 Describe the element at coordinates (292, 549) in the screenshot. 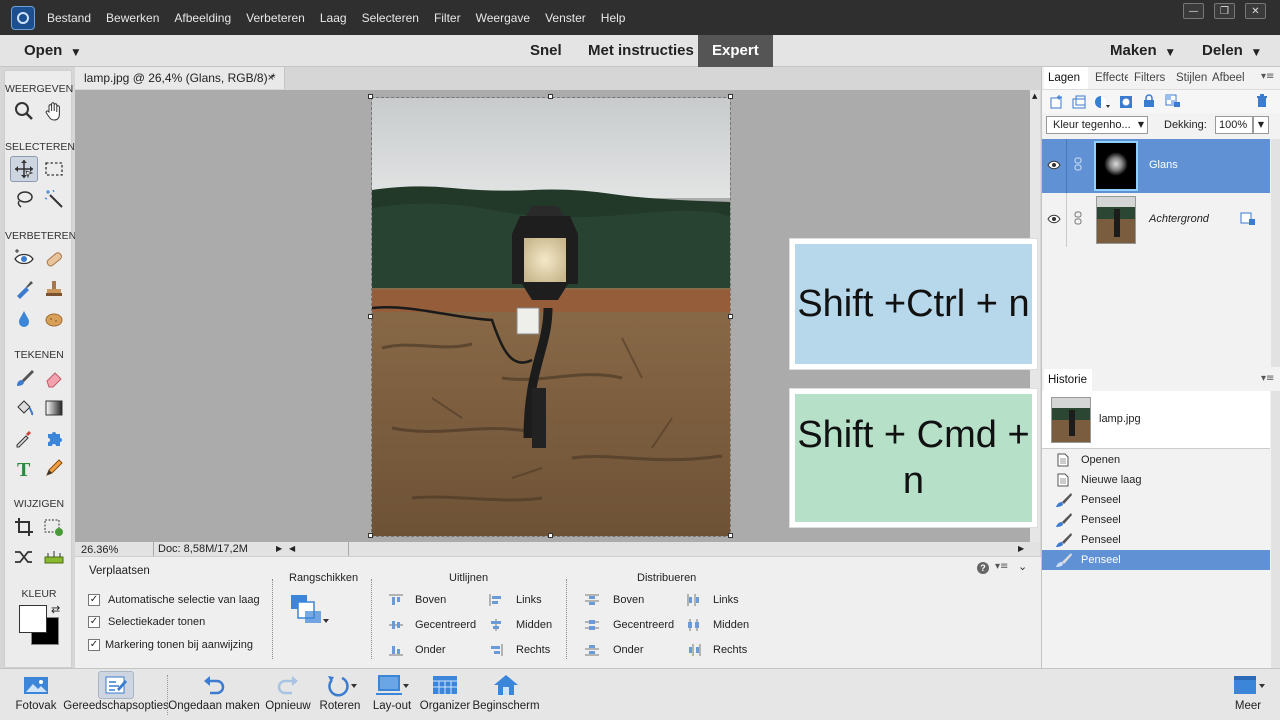

I see `scroll-left-icon: ◀` at that location.